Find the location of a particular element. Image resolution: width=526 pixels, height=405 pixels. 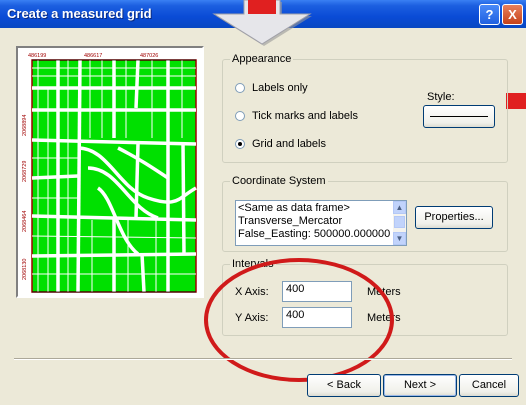

scroll-thumb is located at coordinates (399, 222).